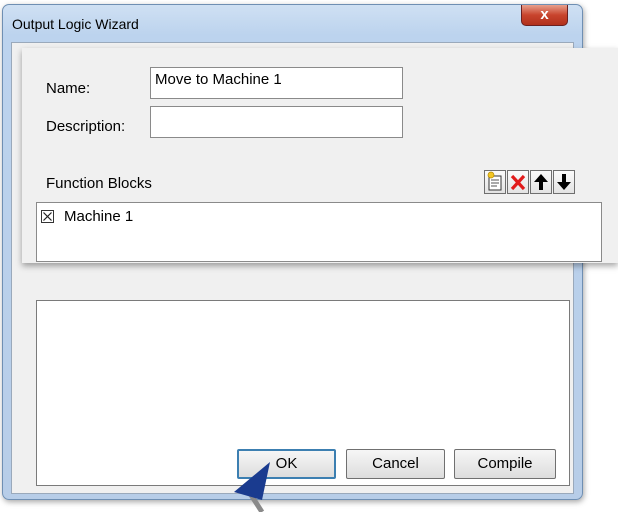  Describe the element at coordinates (75, 24) in the screenshot. I see `window-title: Output Logic Wizard` at that location.